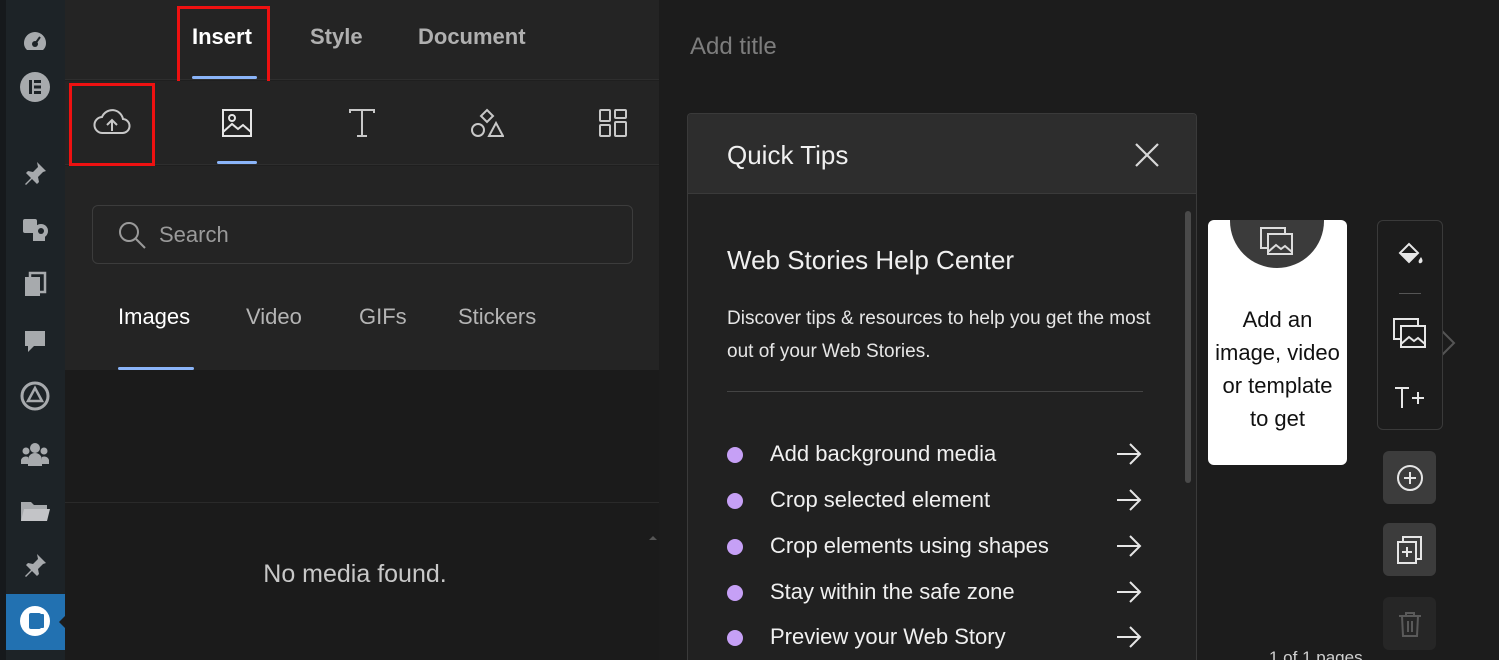 This screenshot has height=660, width=1499. What do you see at coordinates (112, 124) in the screenshot?
I see `upload-icon-highlight` at bounding box center [112, 124].